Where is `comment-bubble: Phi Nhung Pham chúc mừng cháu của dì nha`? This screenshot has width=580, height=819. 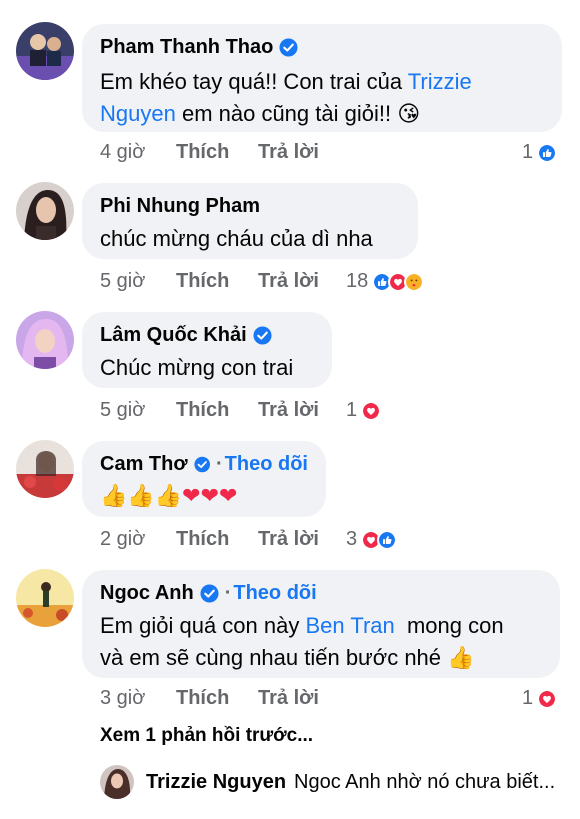
comment-bubble: Phi Nhung Pham chúc mừng cháu của dì nha is located at coordinates (250, 221).